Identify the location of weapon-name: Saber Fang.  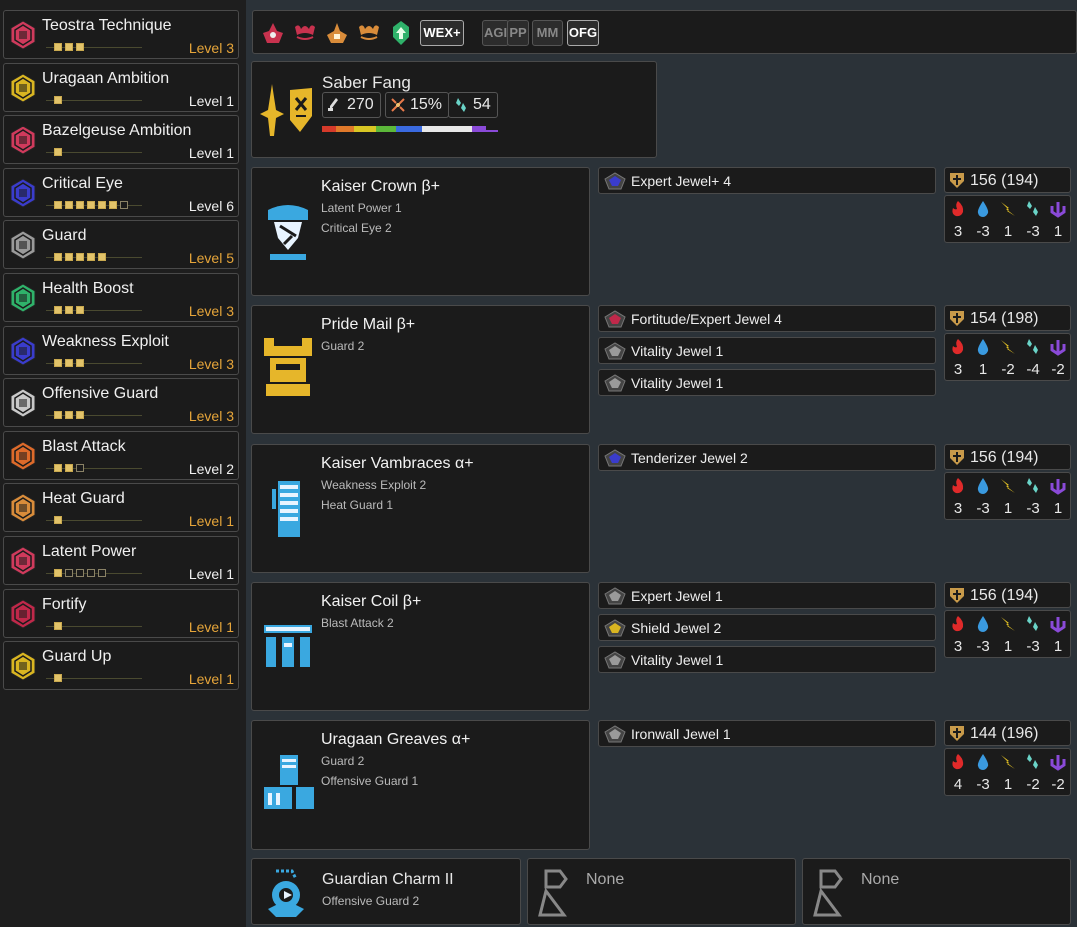
(366, 82).